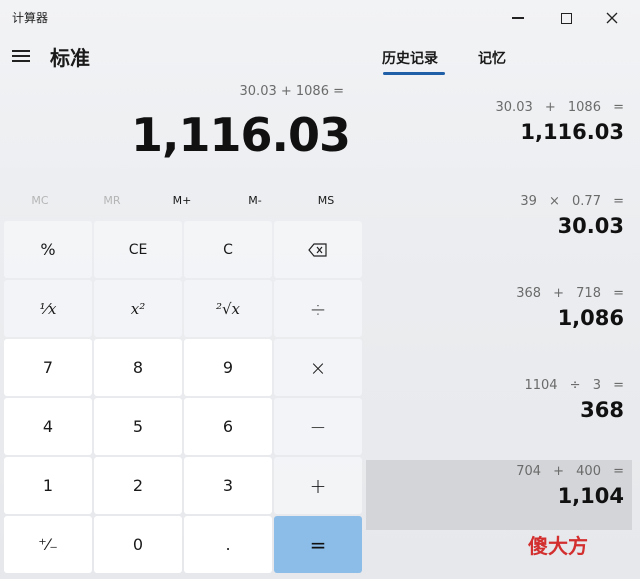  Describe the element at coordinates (138, 544) in the screenshot. I see `digit-0-key: 0` at that location.